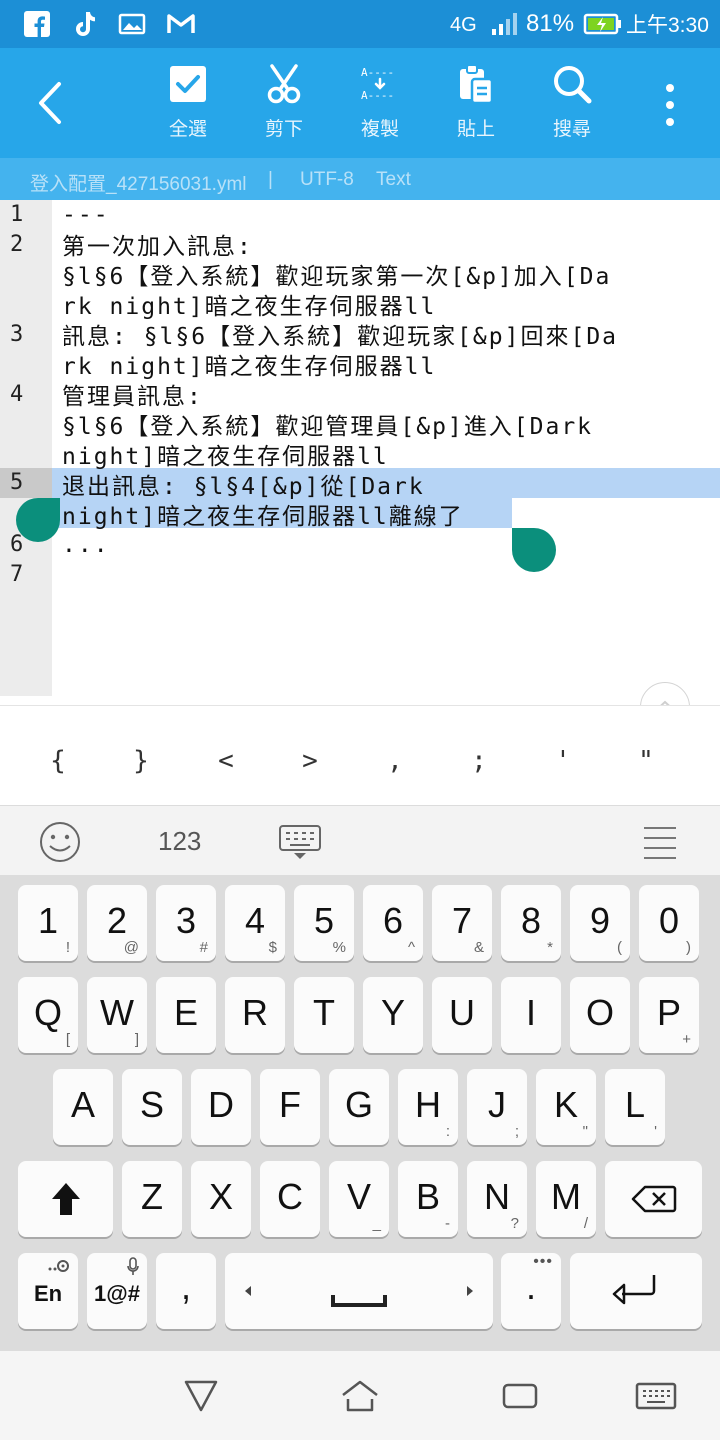 The height and width of the screenshot is (1440, 720). I want to click on selection-end-handle, so click(534, 550).